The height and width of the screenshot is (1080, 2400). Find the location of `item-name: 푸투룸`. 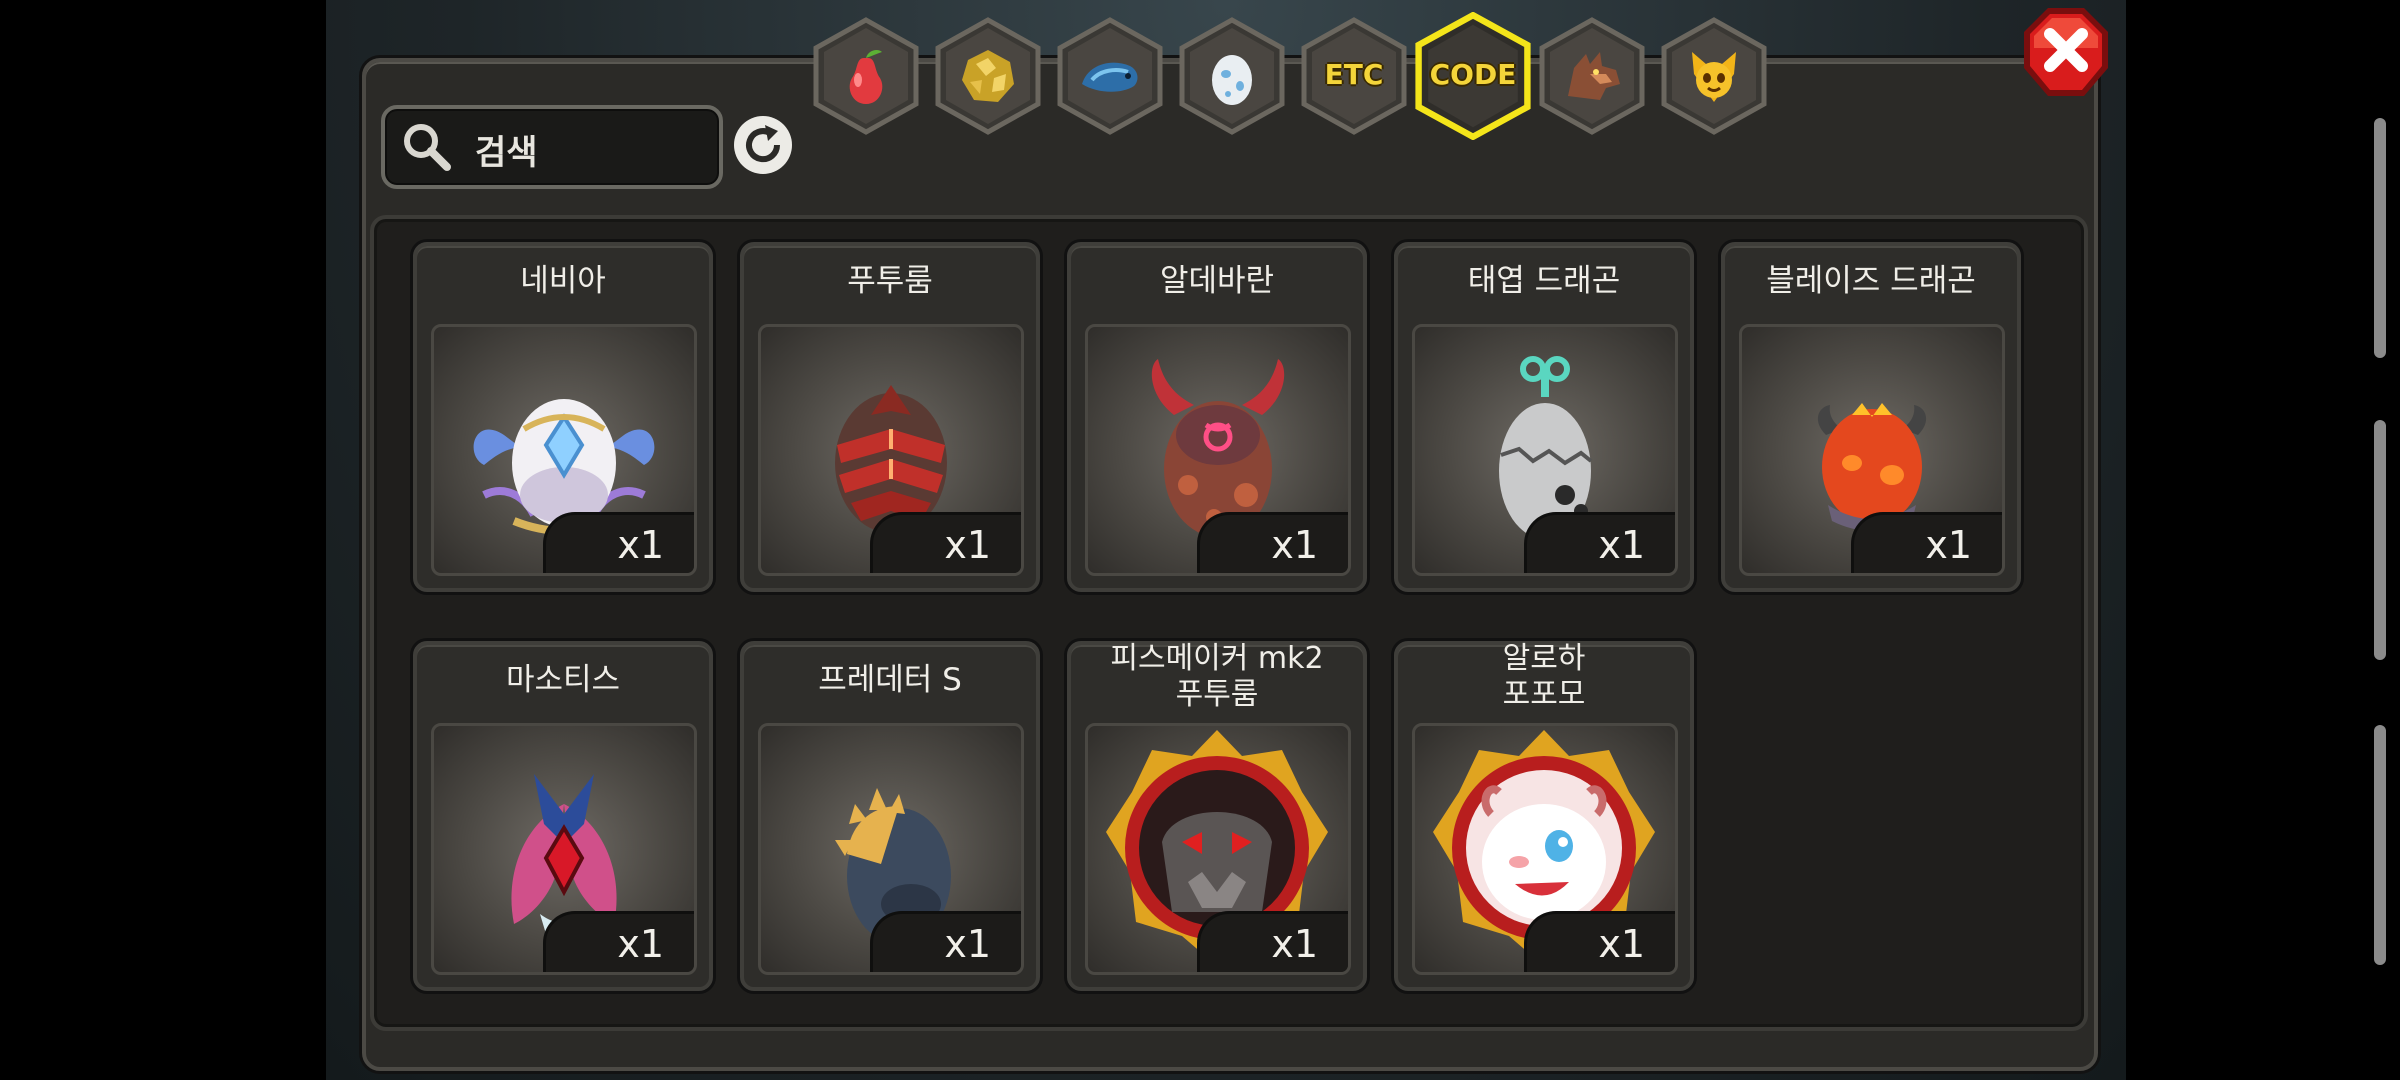

item-name: 푸투룸 is located at coordinates (890, 281).